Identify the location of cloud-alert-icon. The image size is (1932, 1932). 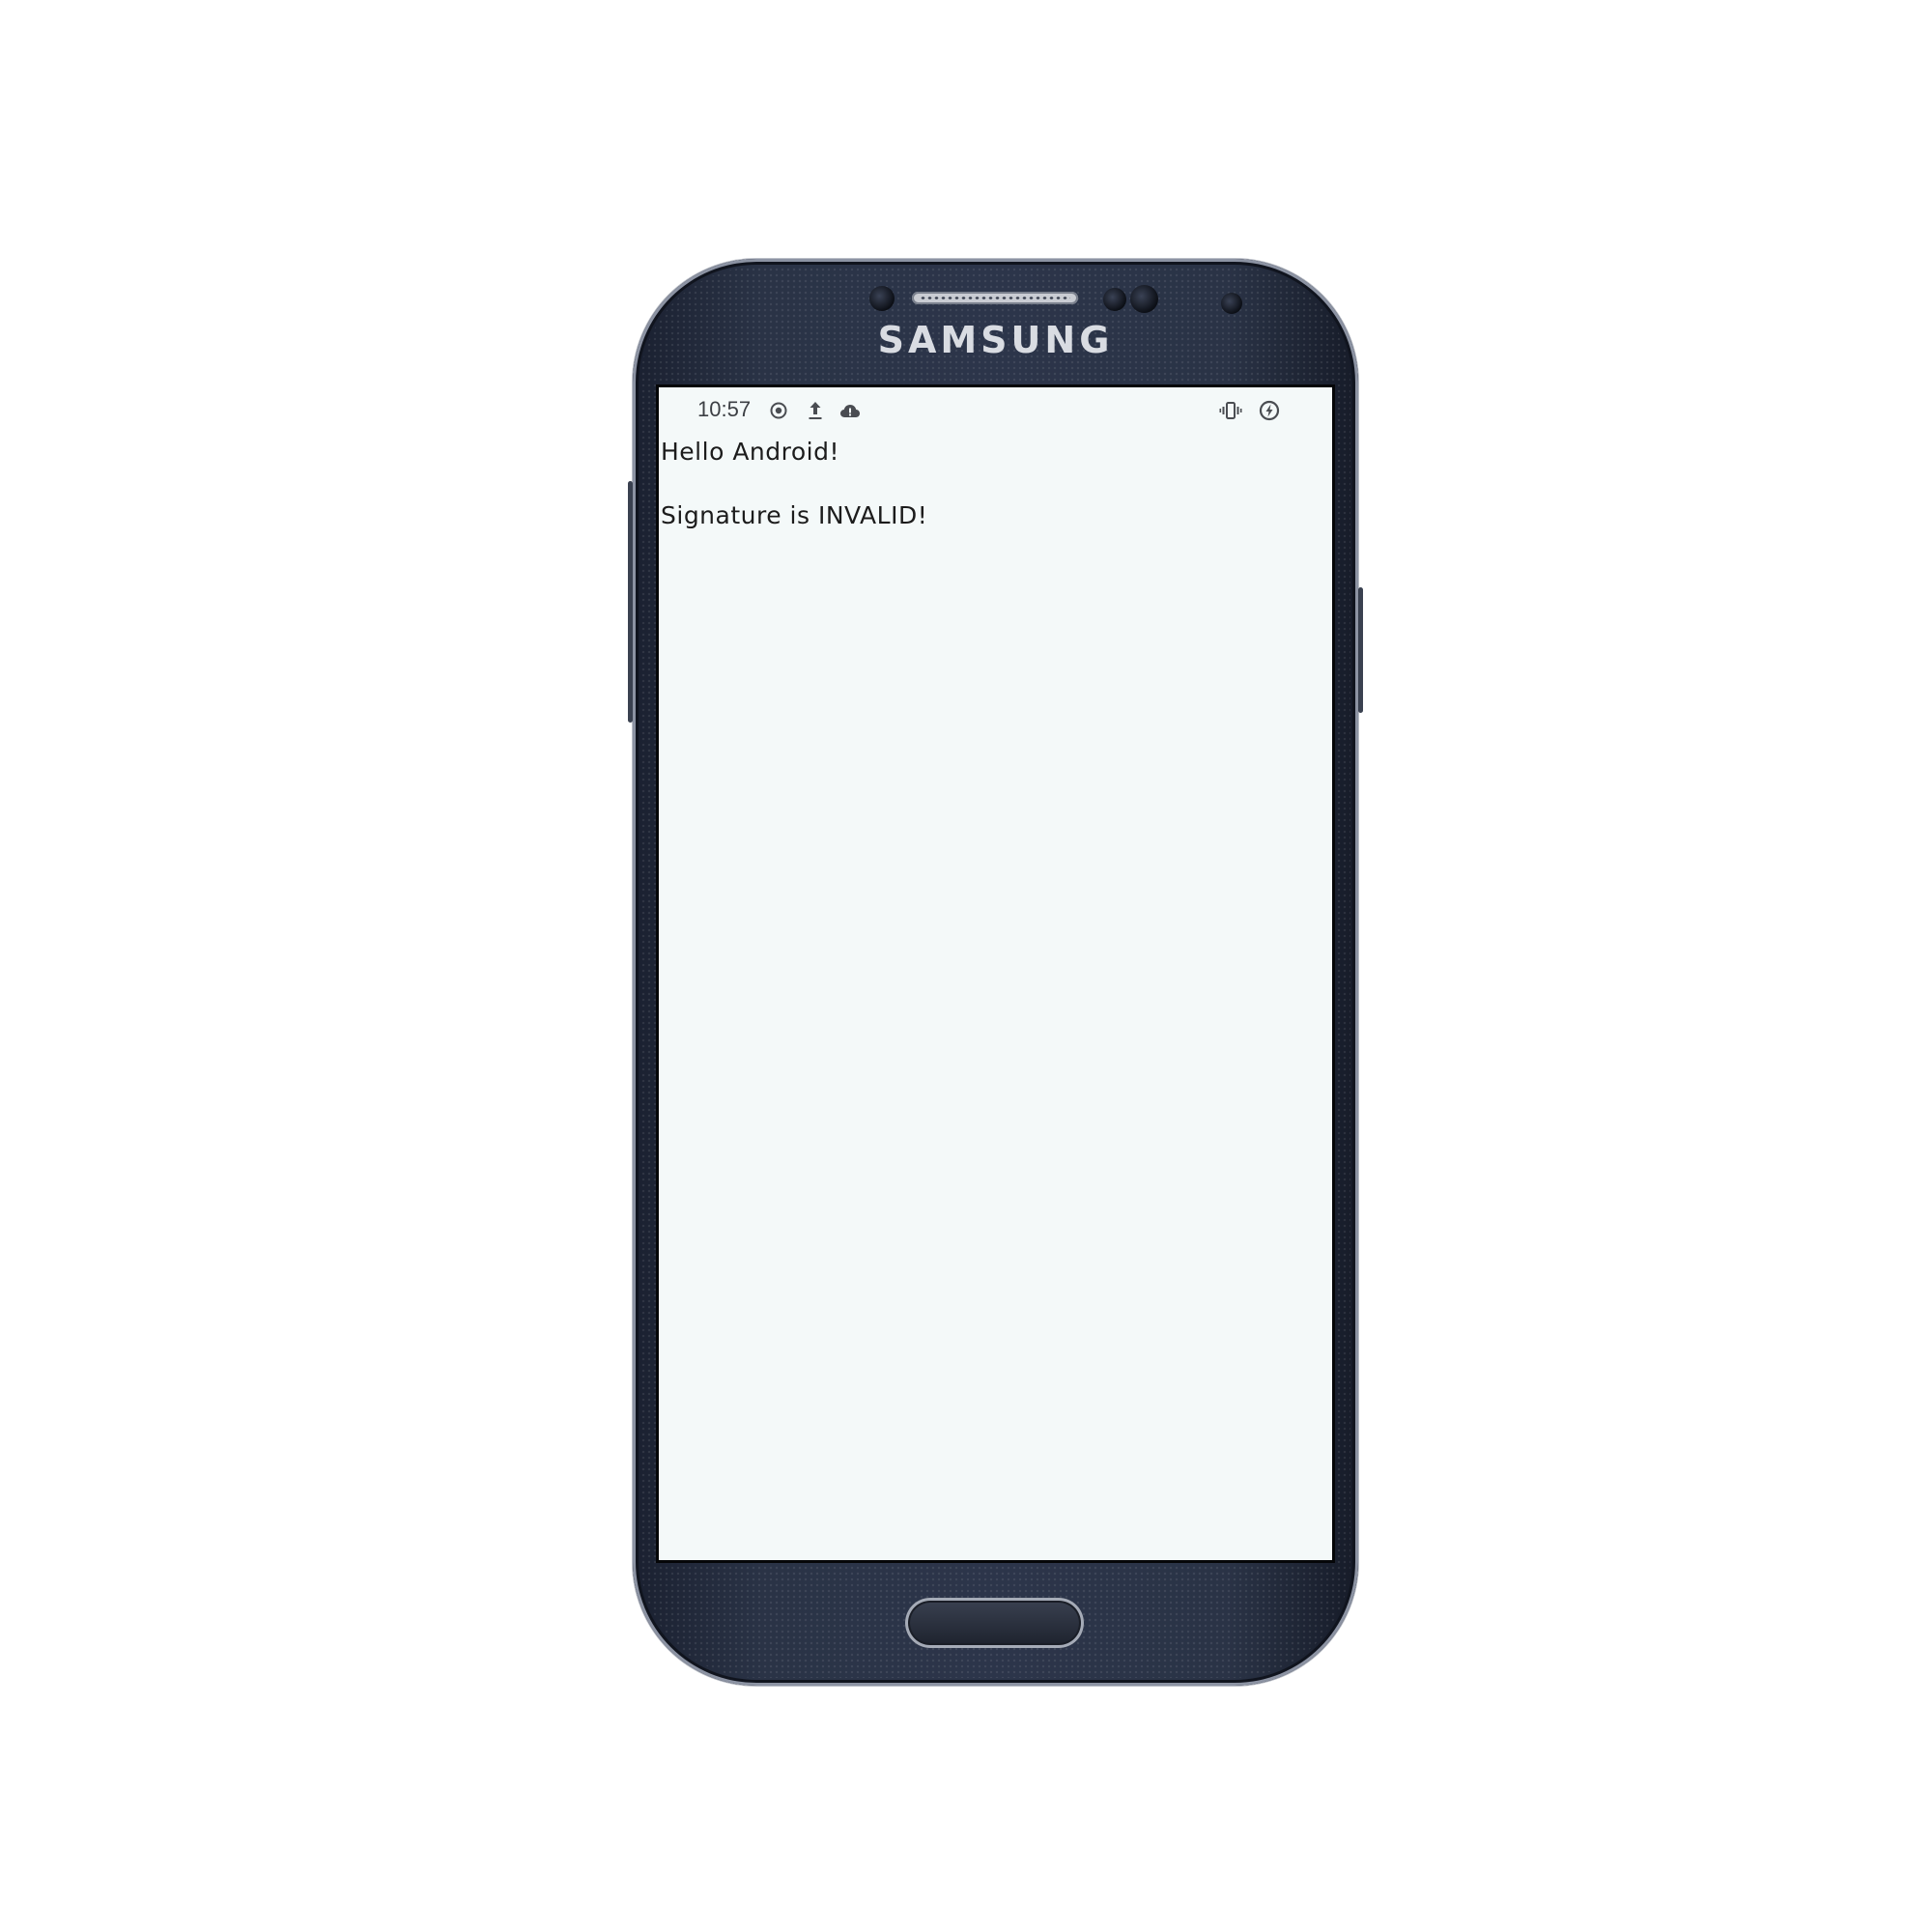
(850, 411).